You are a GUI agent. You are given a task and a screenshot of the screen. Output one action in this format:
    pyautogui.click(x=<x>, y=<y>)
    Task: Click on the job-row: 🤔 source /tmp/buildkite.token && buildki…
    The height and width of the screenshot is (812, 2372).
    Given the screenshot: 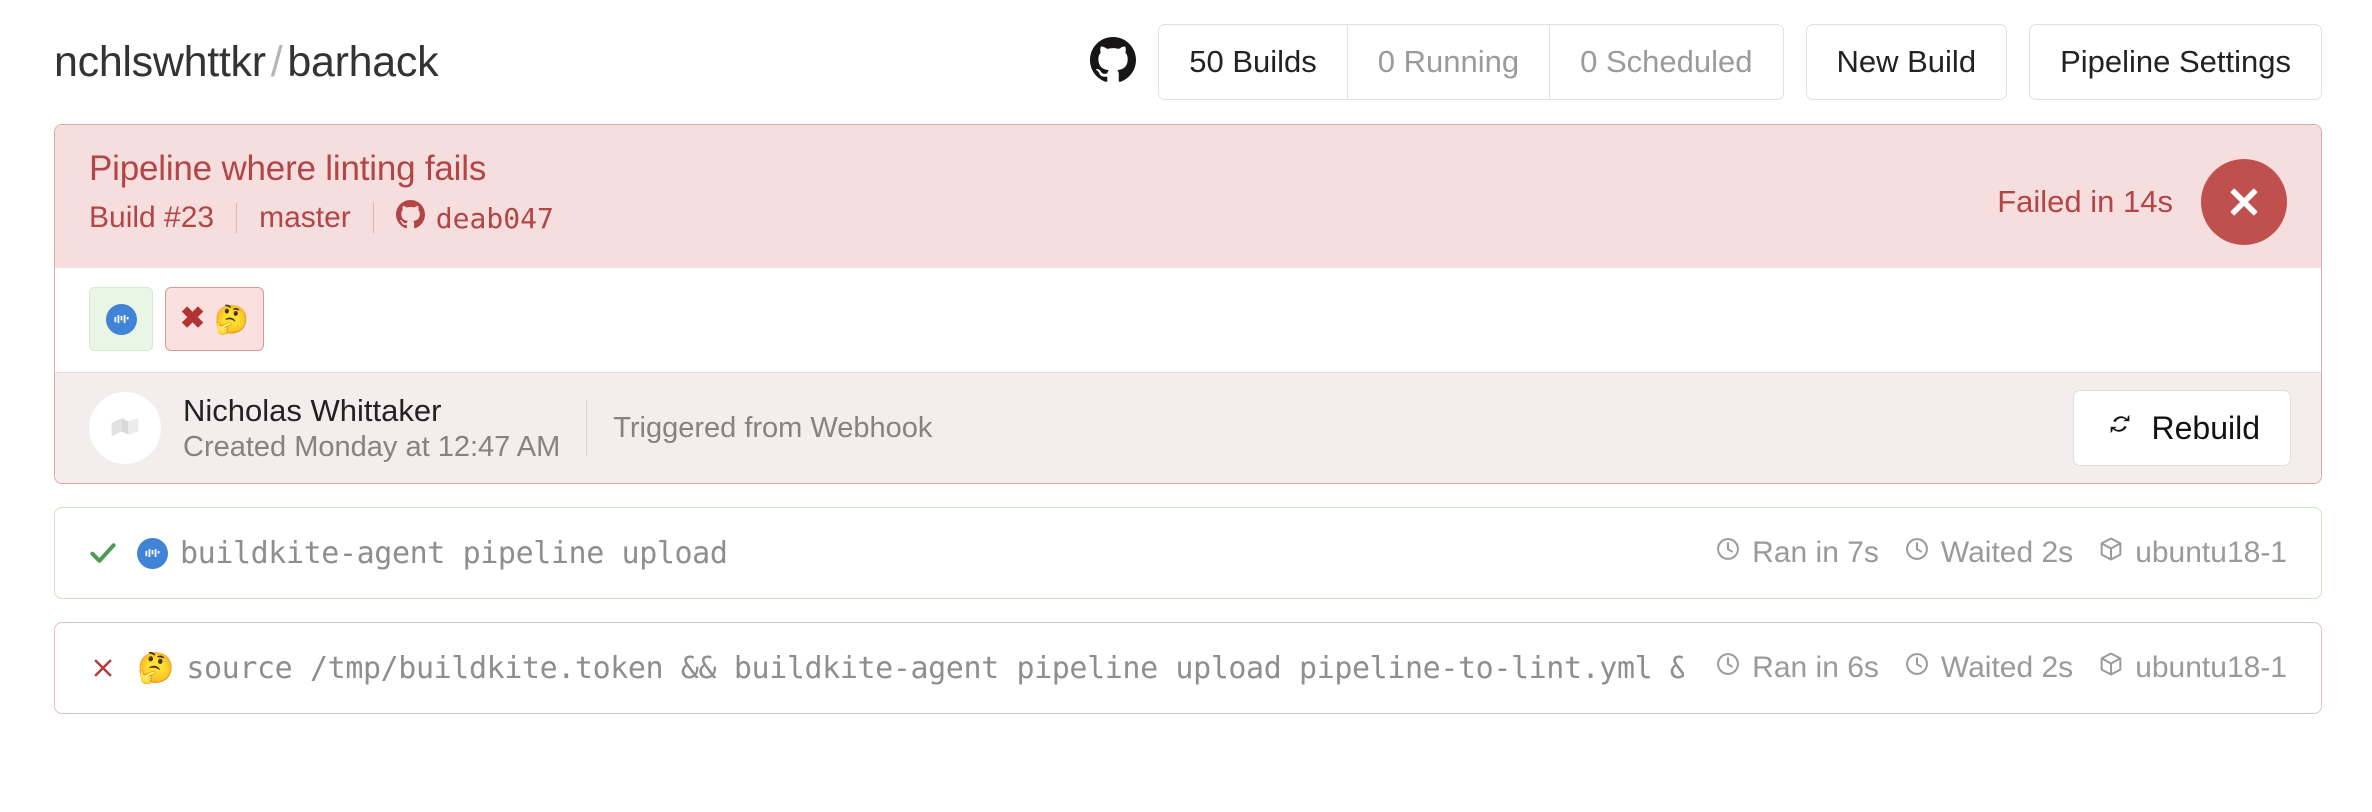 What is the action you would take?
    pyautogui.click(x=1188, y=668)
    